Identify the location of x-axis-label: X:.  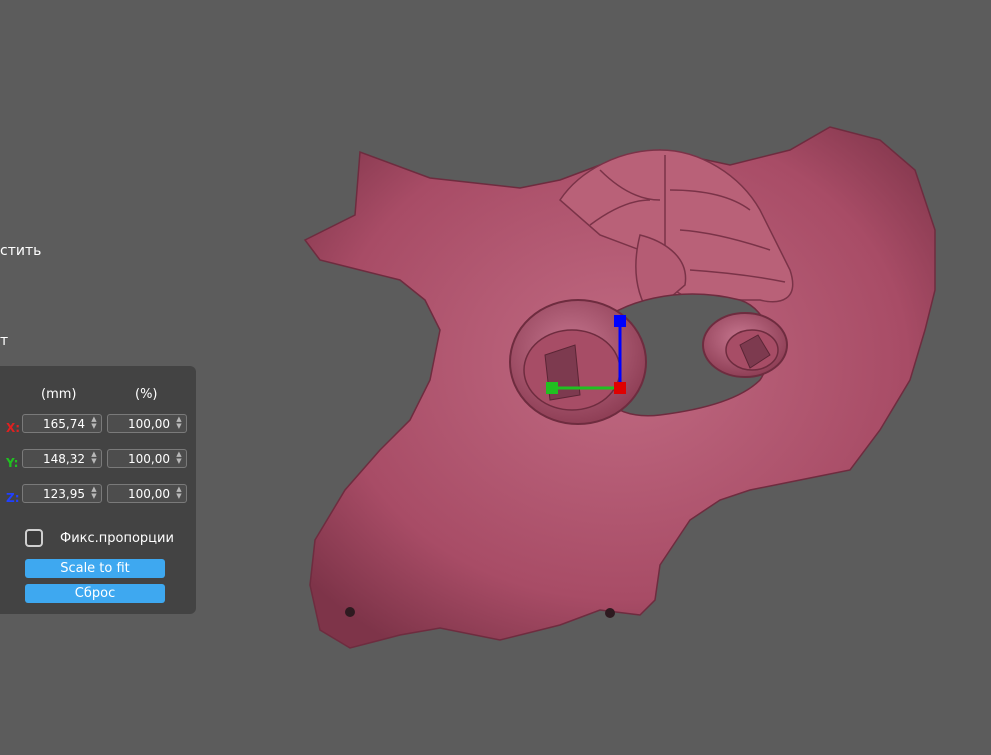
(13, 428).